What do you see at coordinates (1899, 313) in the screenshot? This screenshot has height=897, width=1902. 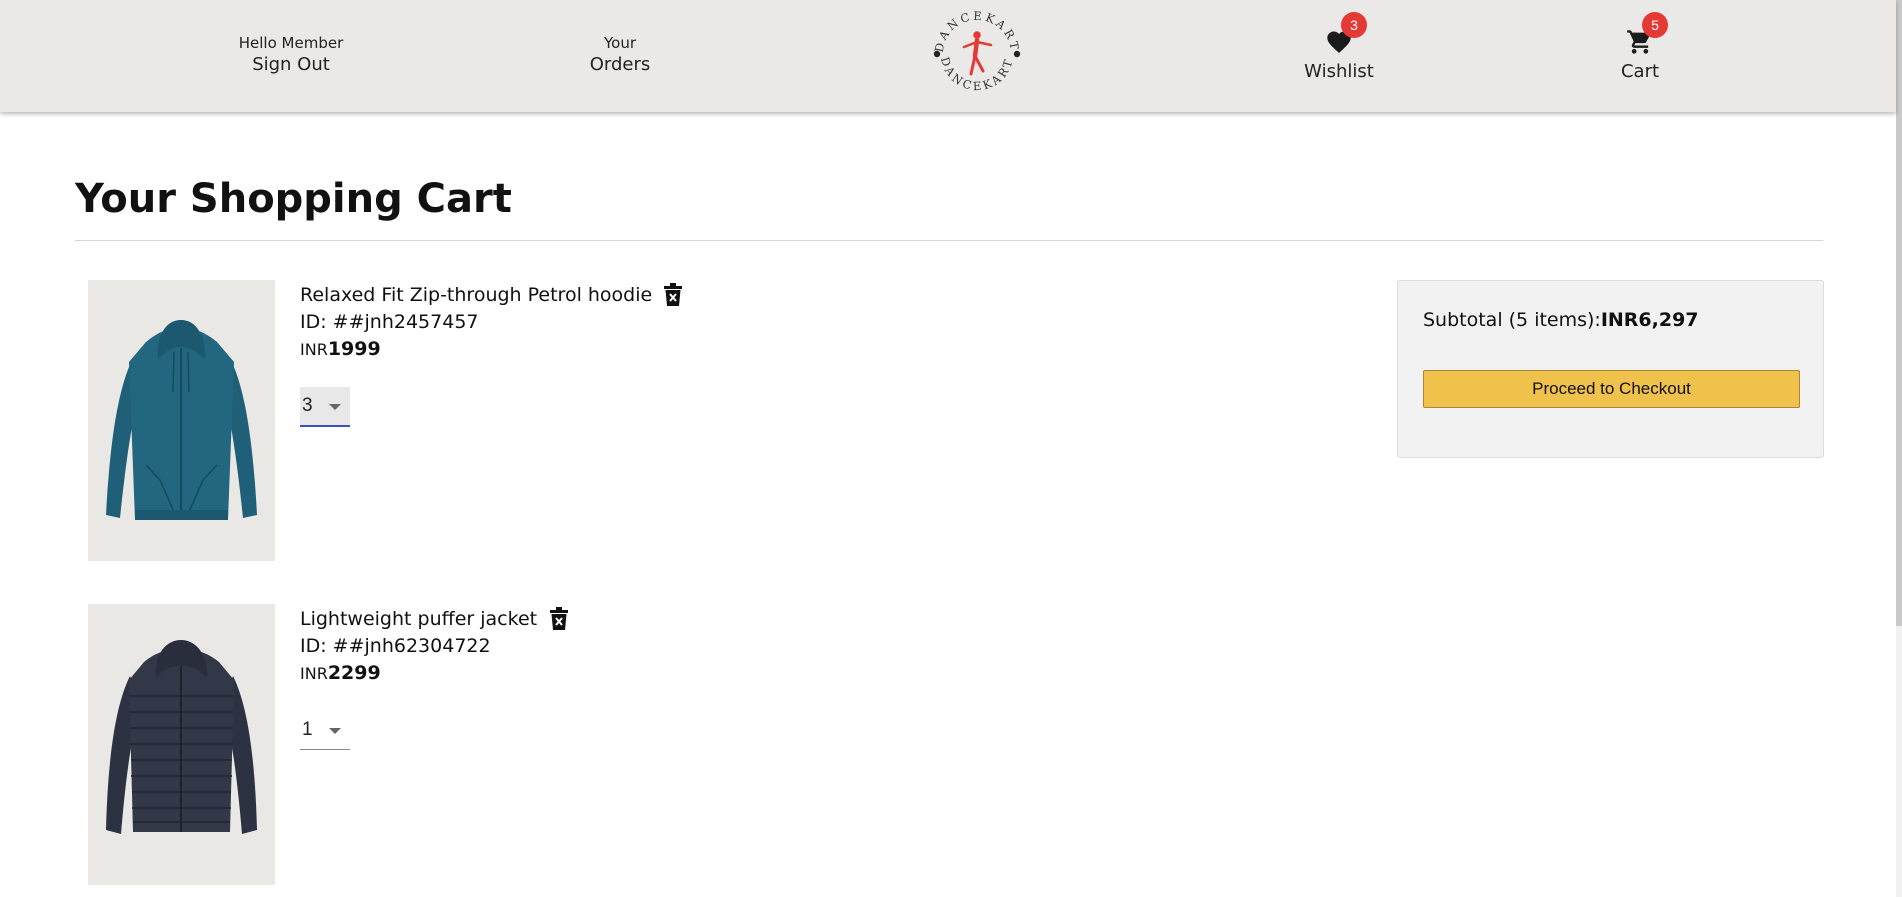 I see `scrollbar-thumb` at bounding box center [1899, 313].